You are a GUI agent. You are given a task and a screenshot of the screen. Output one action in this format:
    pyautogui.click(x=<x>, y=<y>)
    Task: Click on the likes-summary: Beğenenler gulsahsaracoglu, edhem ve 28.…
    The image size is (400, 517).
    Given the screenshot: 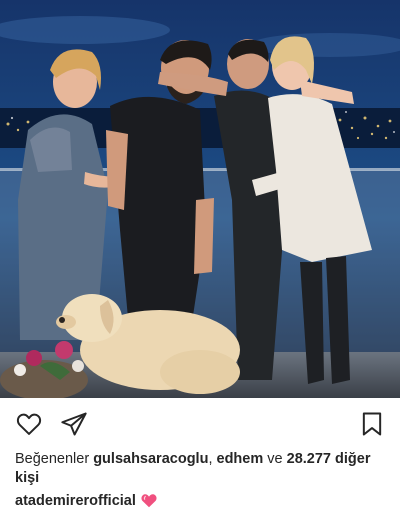 What is the action you would take?
    pyautogui.click(x=201, y=469)
    